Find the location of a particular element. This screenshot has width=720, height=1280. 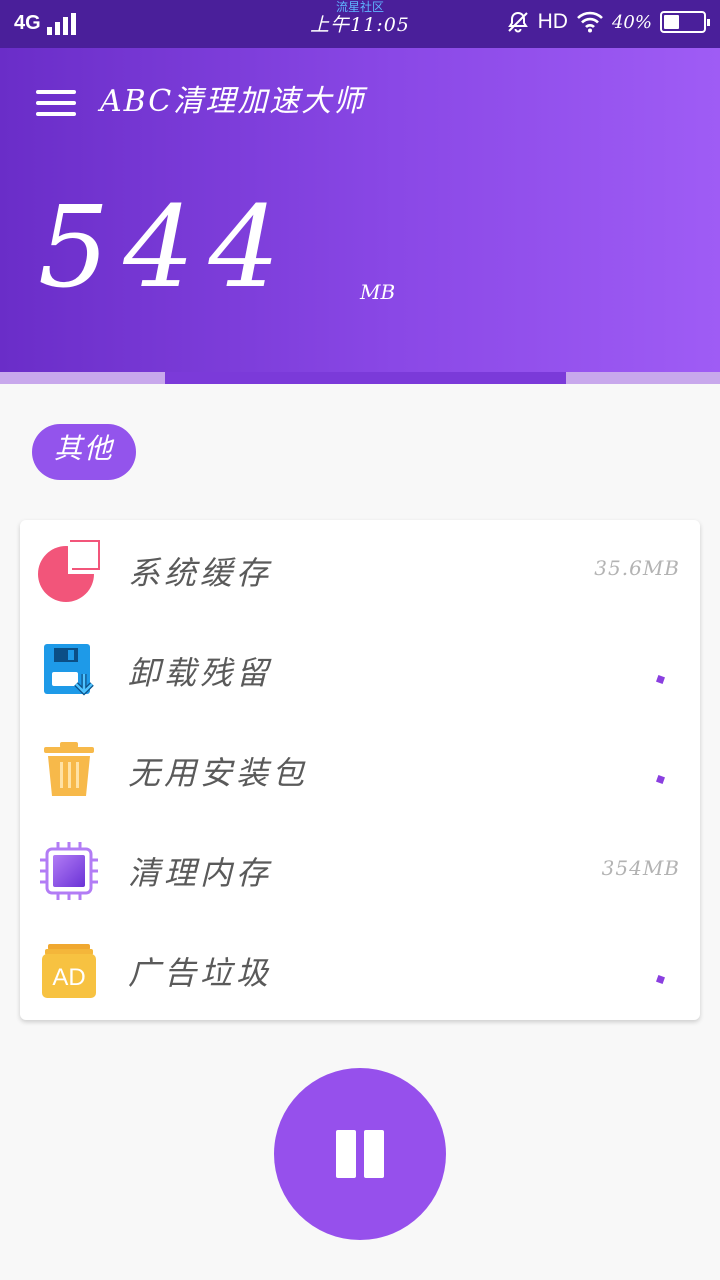

svg-text: AD is located at coordinates (68, 977).